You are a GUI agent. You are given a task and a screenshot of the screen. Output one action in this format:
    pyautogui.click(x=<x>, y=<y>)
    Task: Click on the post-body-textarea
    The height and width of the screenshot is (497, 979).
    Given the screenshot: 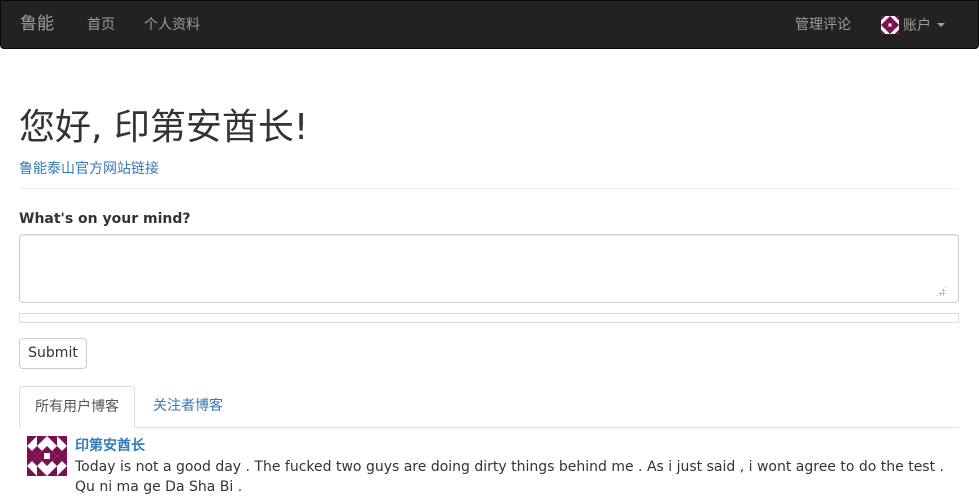 What is the action you would take?
    pyautogui.click(x=489, y=268)
    